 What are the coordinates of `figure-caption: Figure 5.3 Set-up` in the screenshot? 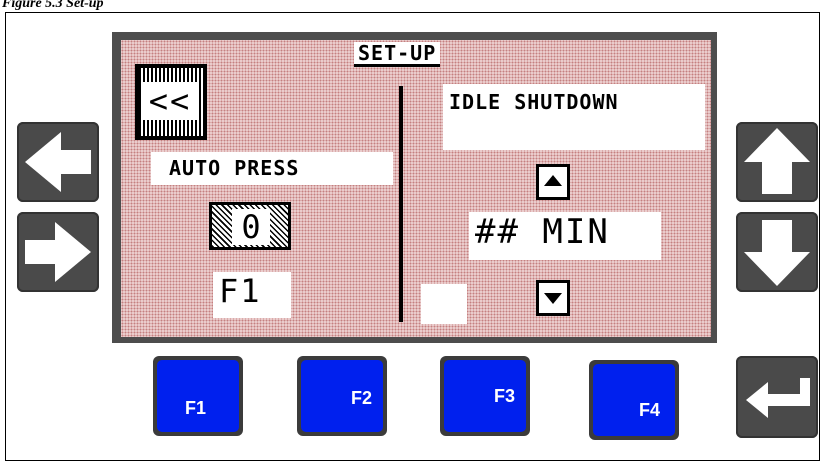 It's located at (53, 5).